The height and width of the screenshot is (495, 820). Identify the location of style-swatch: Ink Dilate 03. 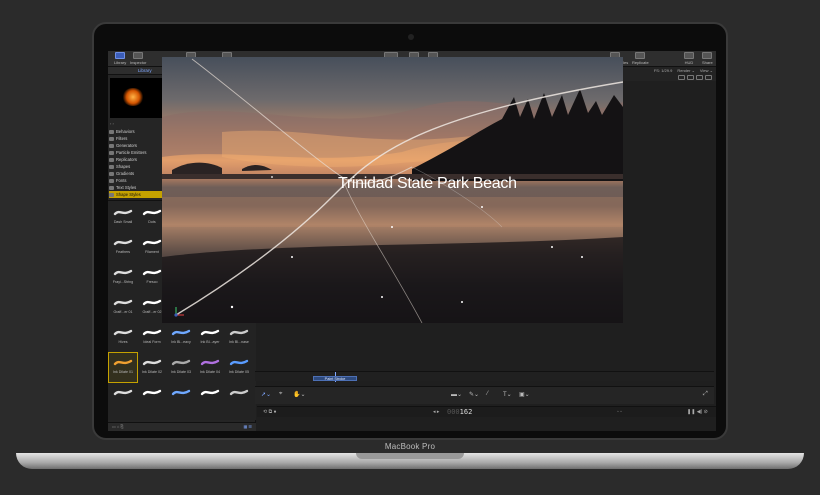
(181, 367).